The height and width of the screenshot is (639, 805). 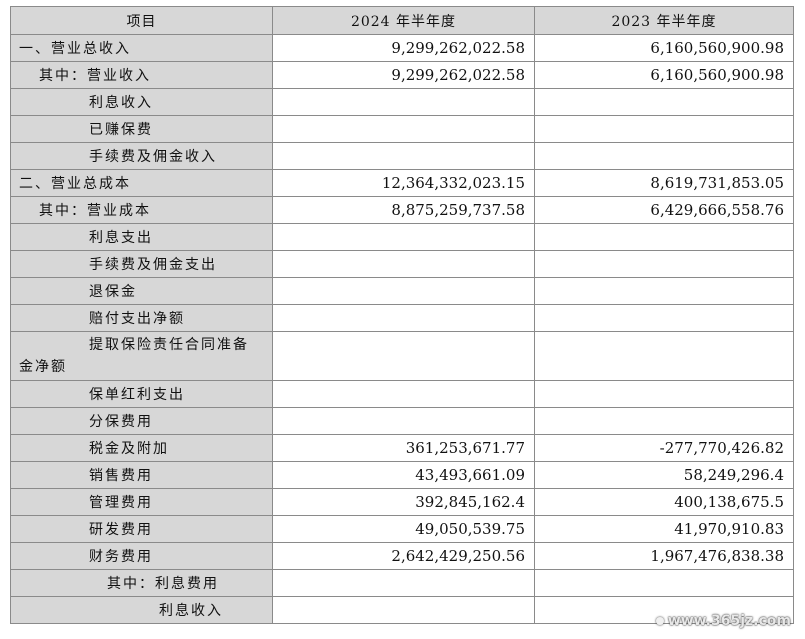 I want to click on value-2024: 392,845,162.4, so click(x=403, y=502).